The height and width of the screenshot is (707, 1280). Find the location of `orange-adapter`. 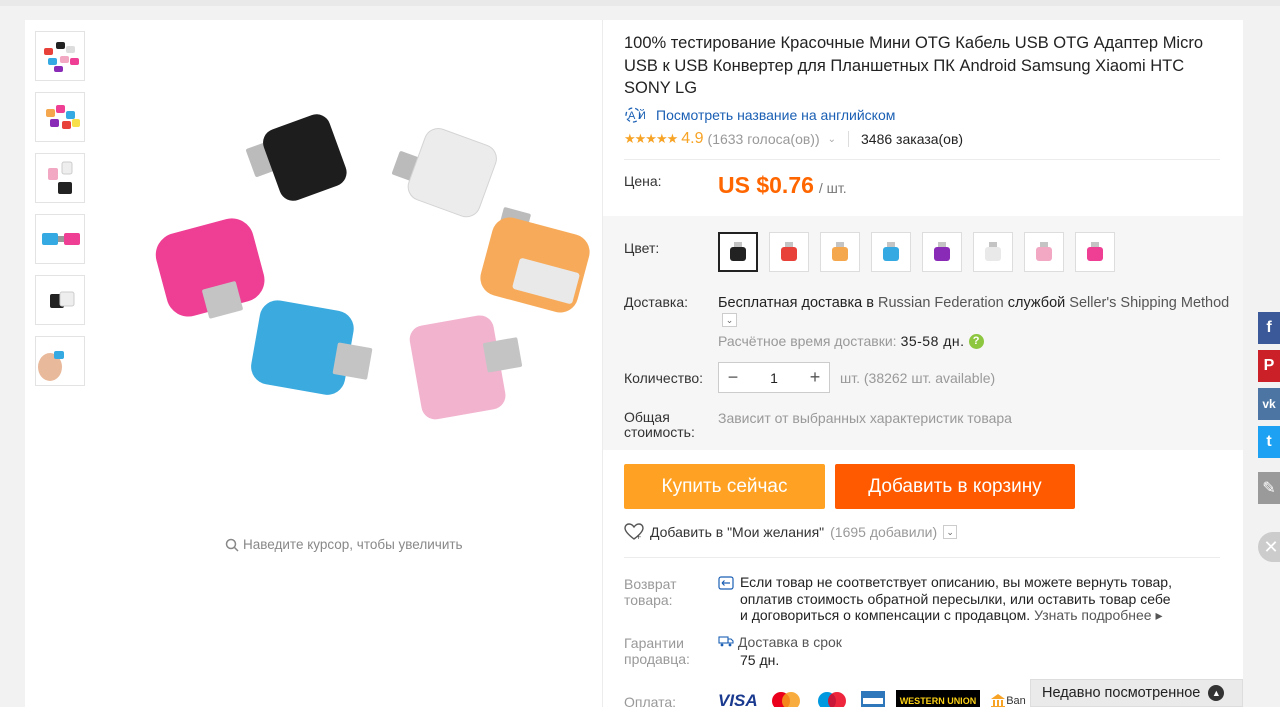

orange-adapter is located at coordinates (535, 260).